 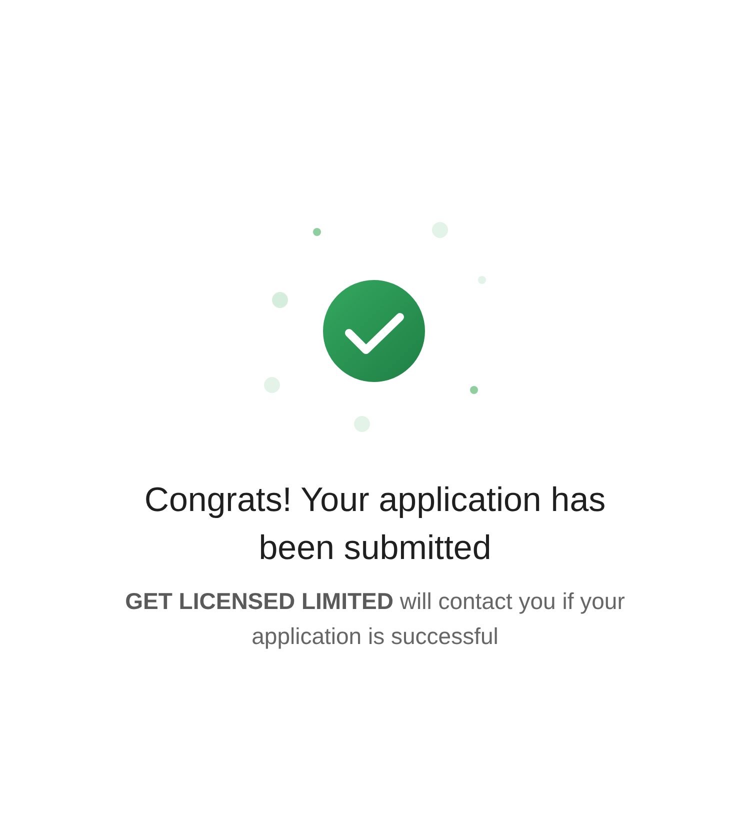 What do you see at coordinates (375, 524) in the screenshot?
I see `success-title: Congrats! Your application has been submitted` at bounding box center [375, 524].